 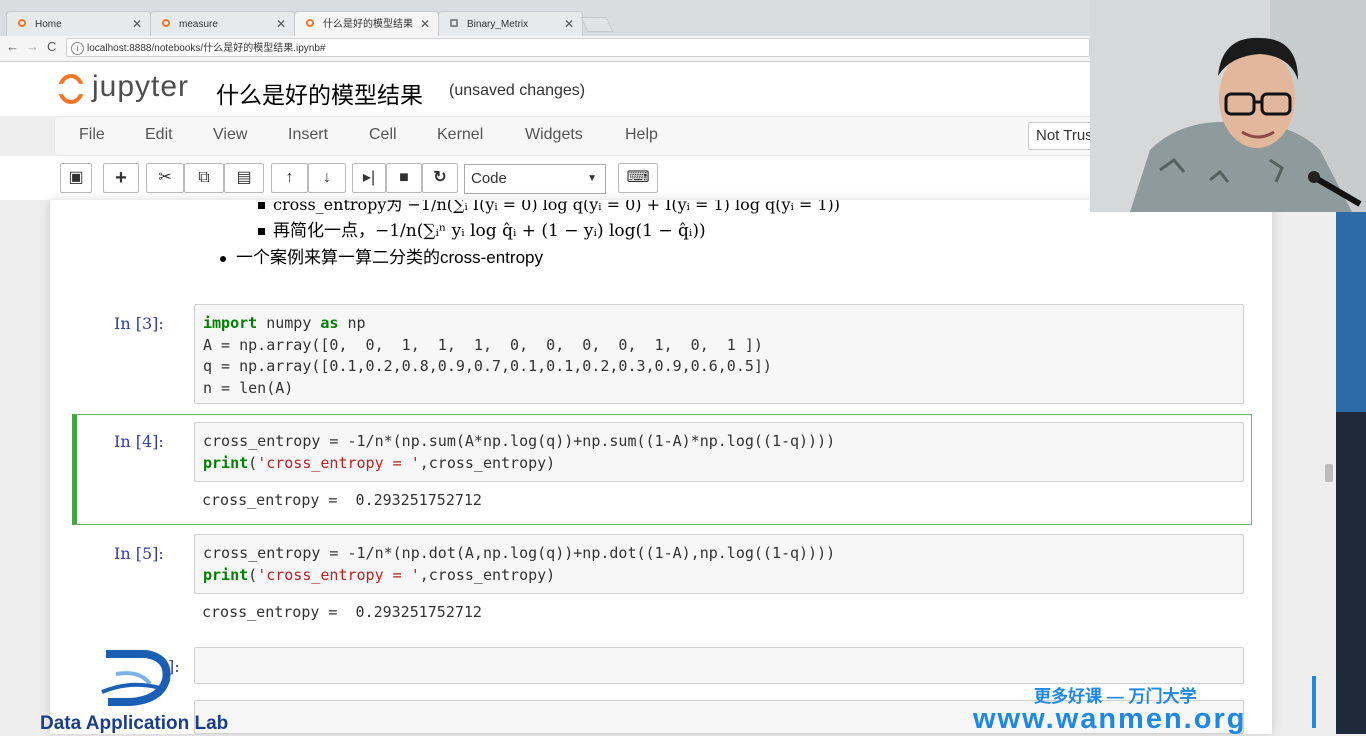 What do you see at coordinates (12, 46) in the screenshot?
I see `back-icon: ←` at bounding box center [12, 46].